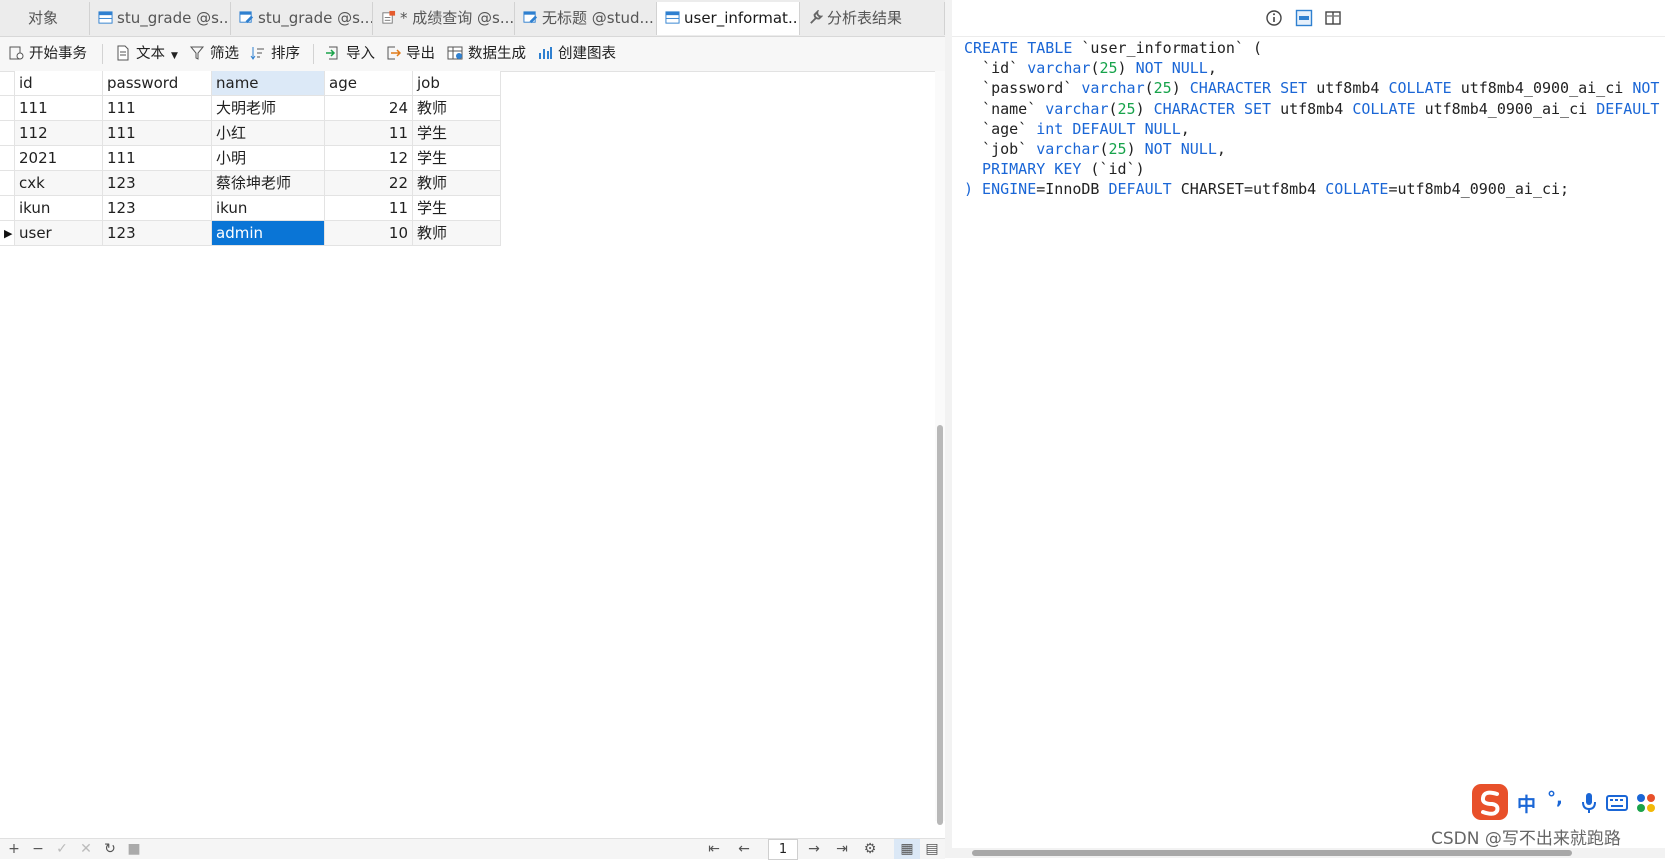 The image size is (1665, 860). I want to click on apply-changes-icon: ✓, so click(62, 849).